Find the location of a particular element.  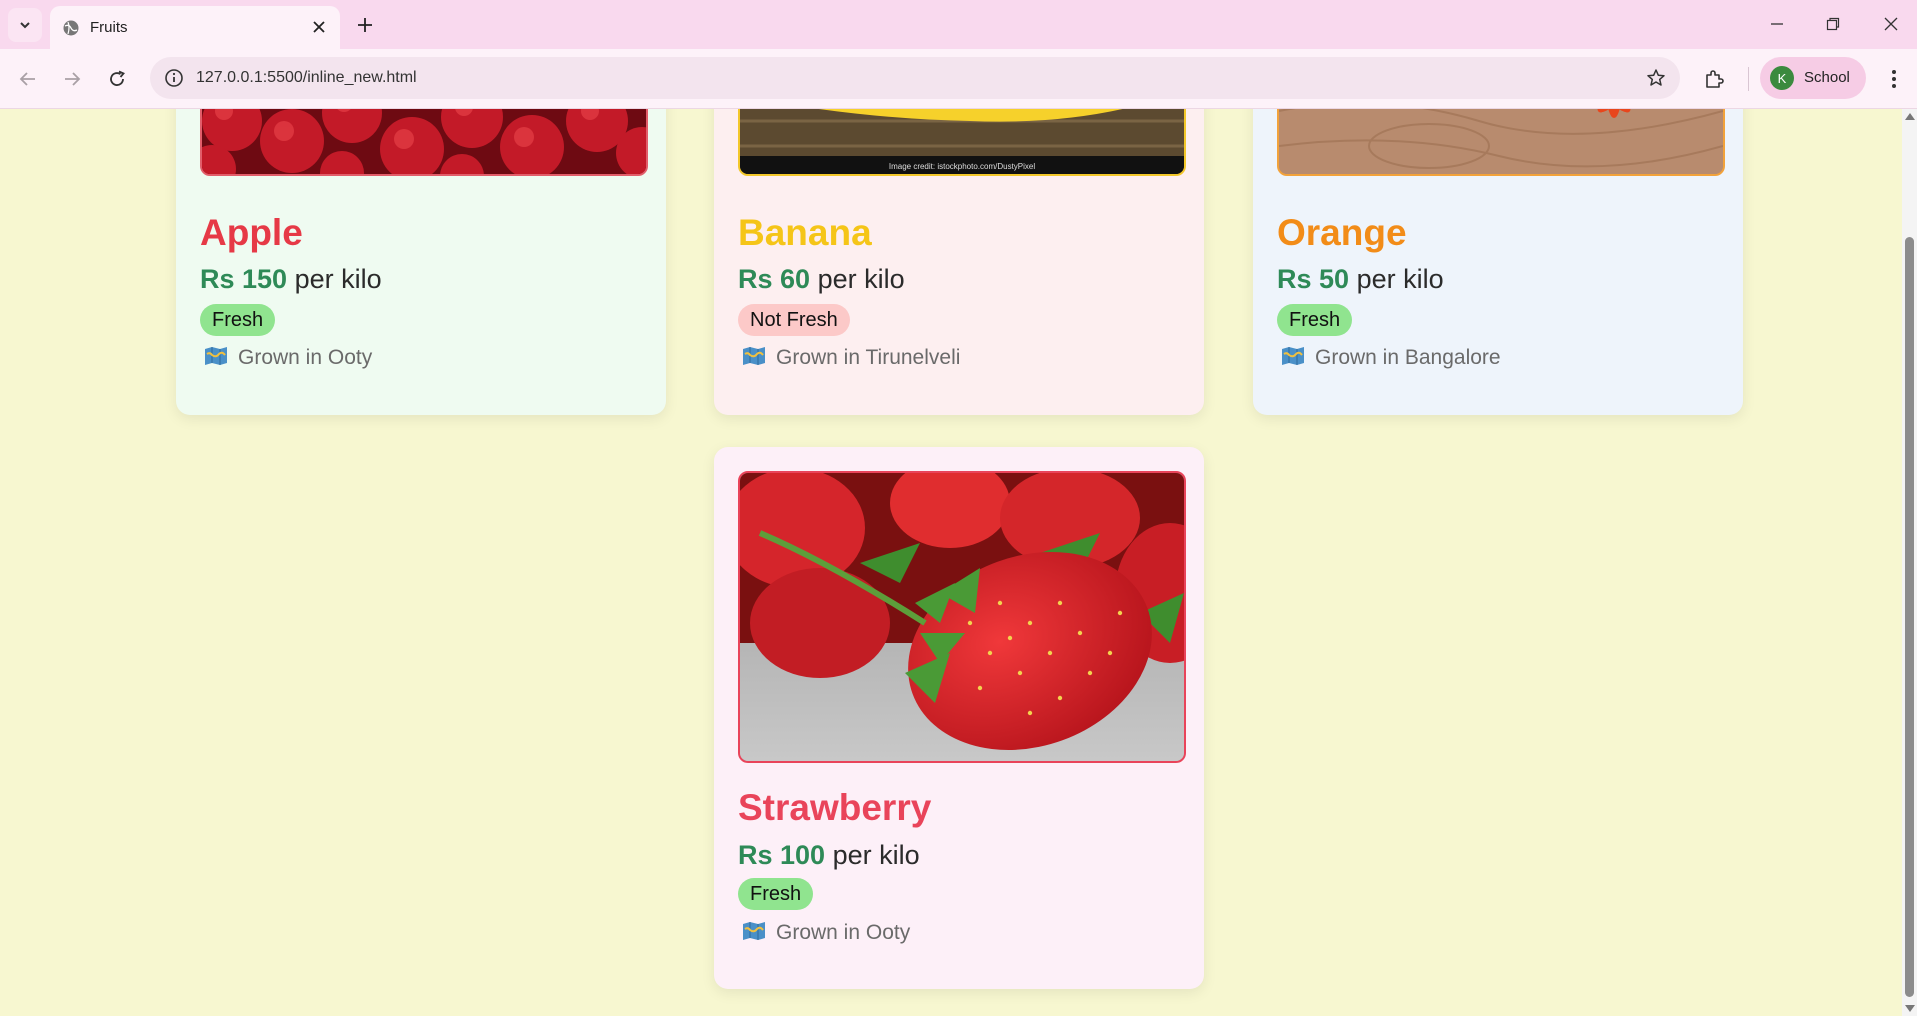

scrollbar-thumb is located at coordinates (1909, 617).